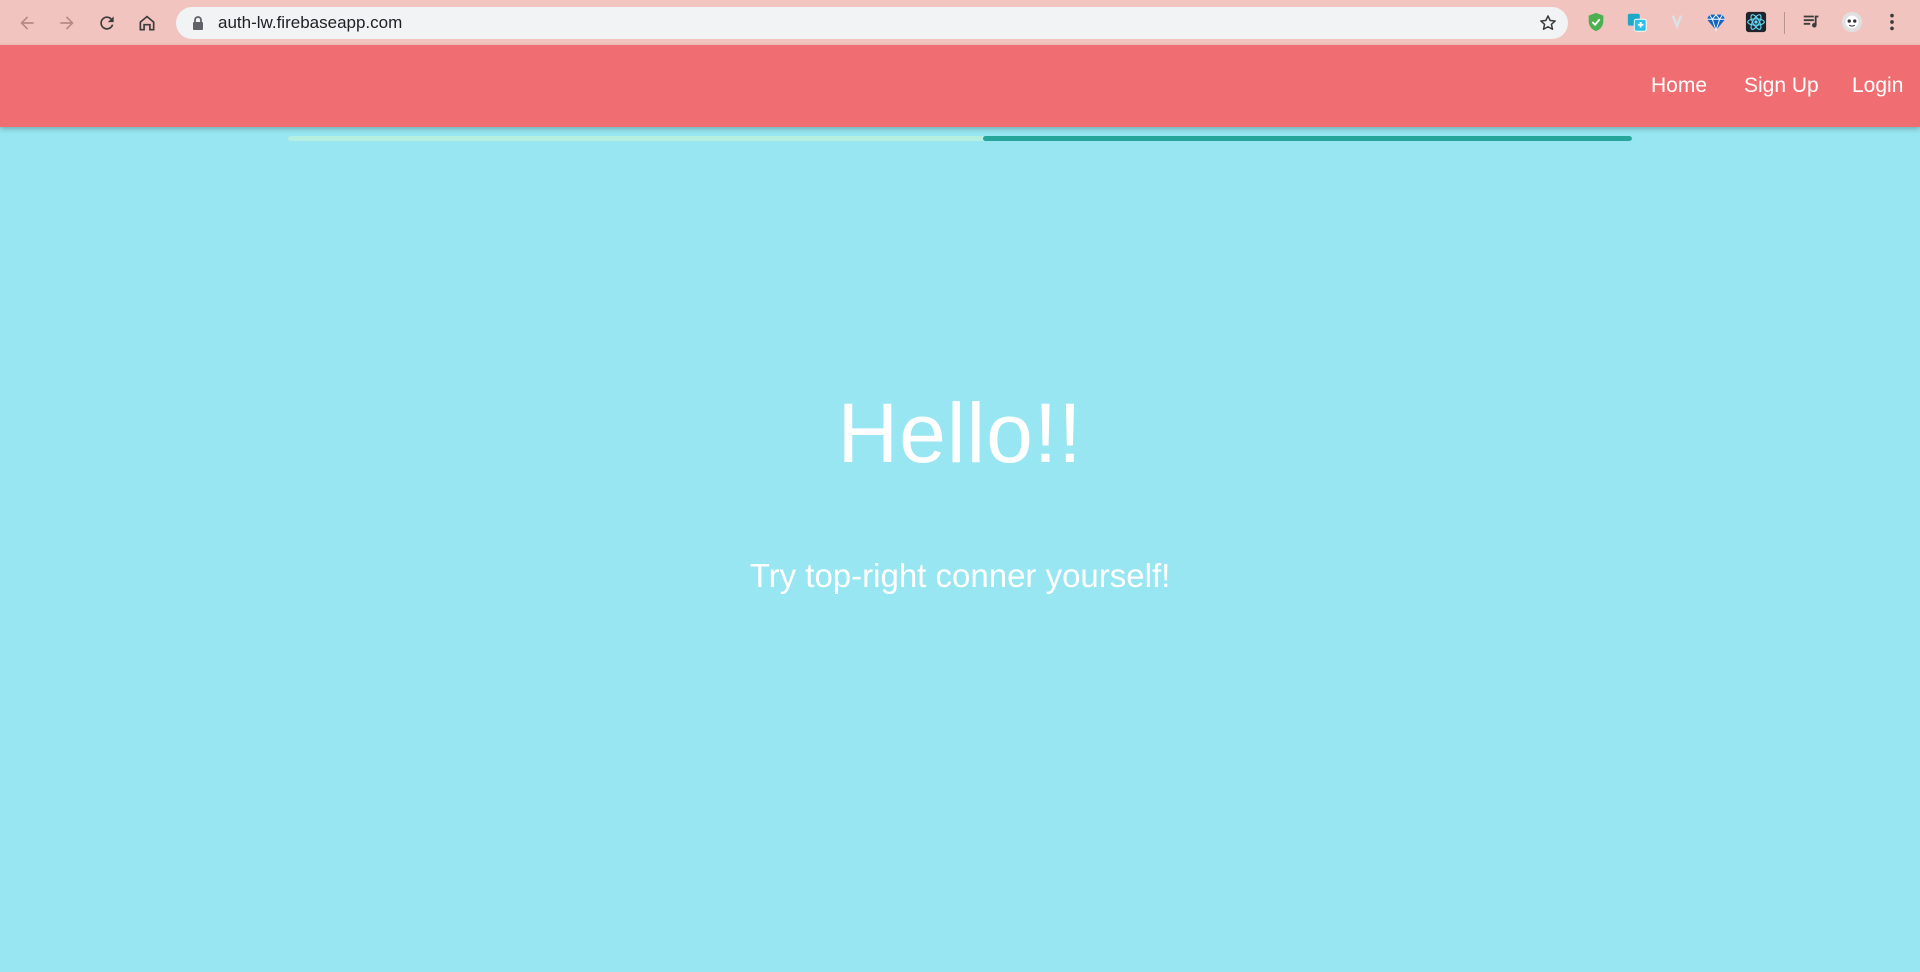 The width and height of the screenshot is (1920, 972). What do you see at coordinates (1784, 23) in the screenshot?
I see `toolbar-separator` at bounding box center [1784, 23].